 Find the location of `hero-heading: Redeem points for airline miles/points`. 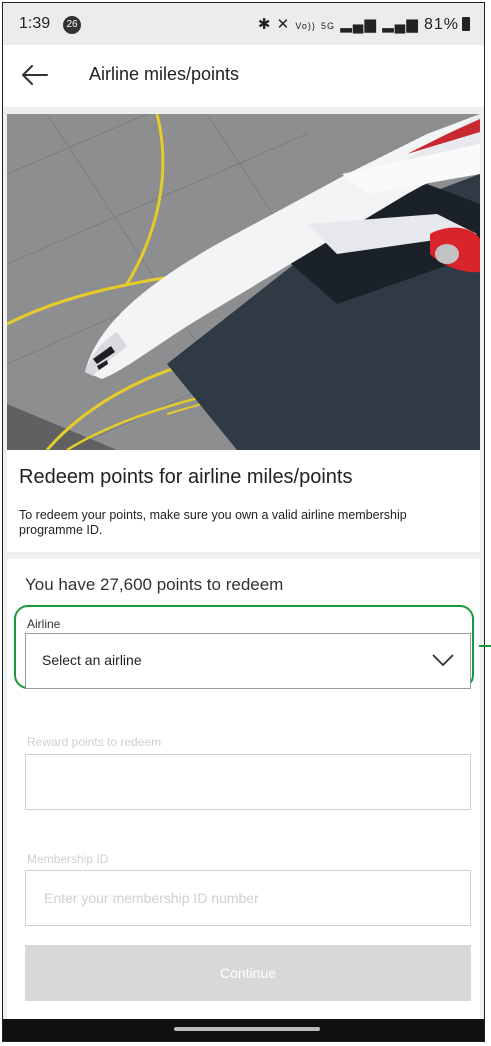

hero-heading: Redeem points for airline miles/points is located at coordinates (186, 477).